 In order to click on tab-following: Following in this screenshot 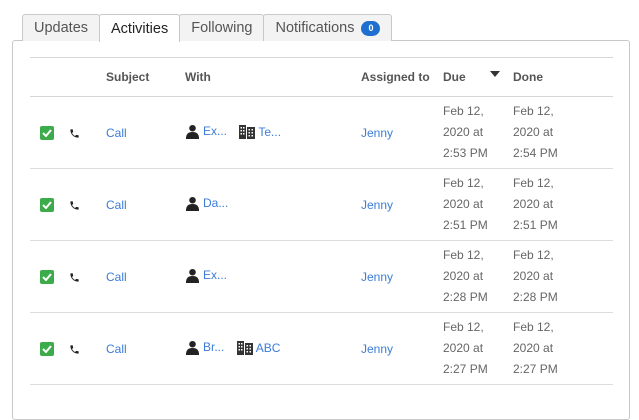, I will do `click(222, 27)`.